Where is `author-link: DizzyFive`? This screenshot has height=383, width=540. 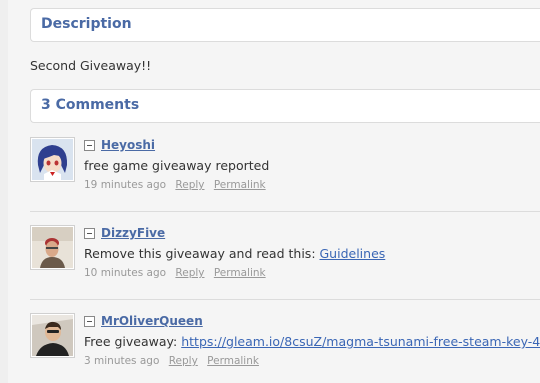
author-link: DizzyFive is located at coordinates (133, 233).